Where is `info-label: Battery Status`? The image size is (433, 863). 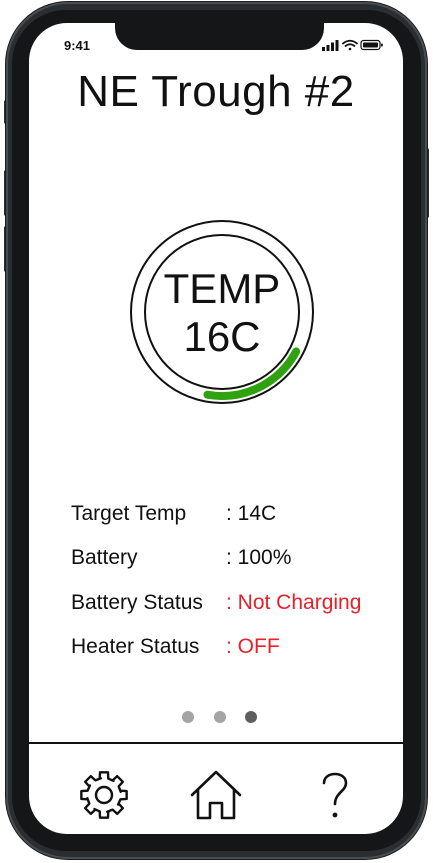
info-label: Battery Status is located at coordinates (137, 602).